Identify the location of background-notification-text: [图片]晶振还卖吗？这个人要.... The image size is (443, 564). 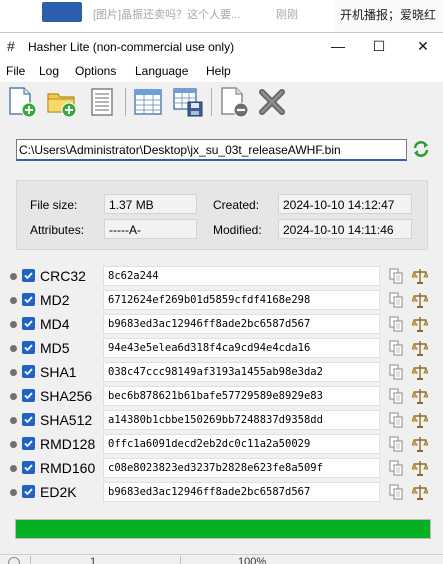
(167, 15).